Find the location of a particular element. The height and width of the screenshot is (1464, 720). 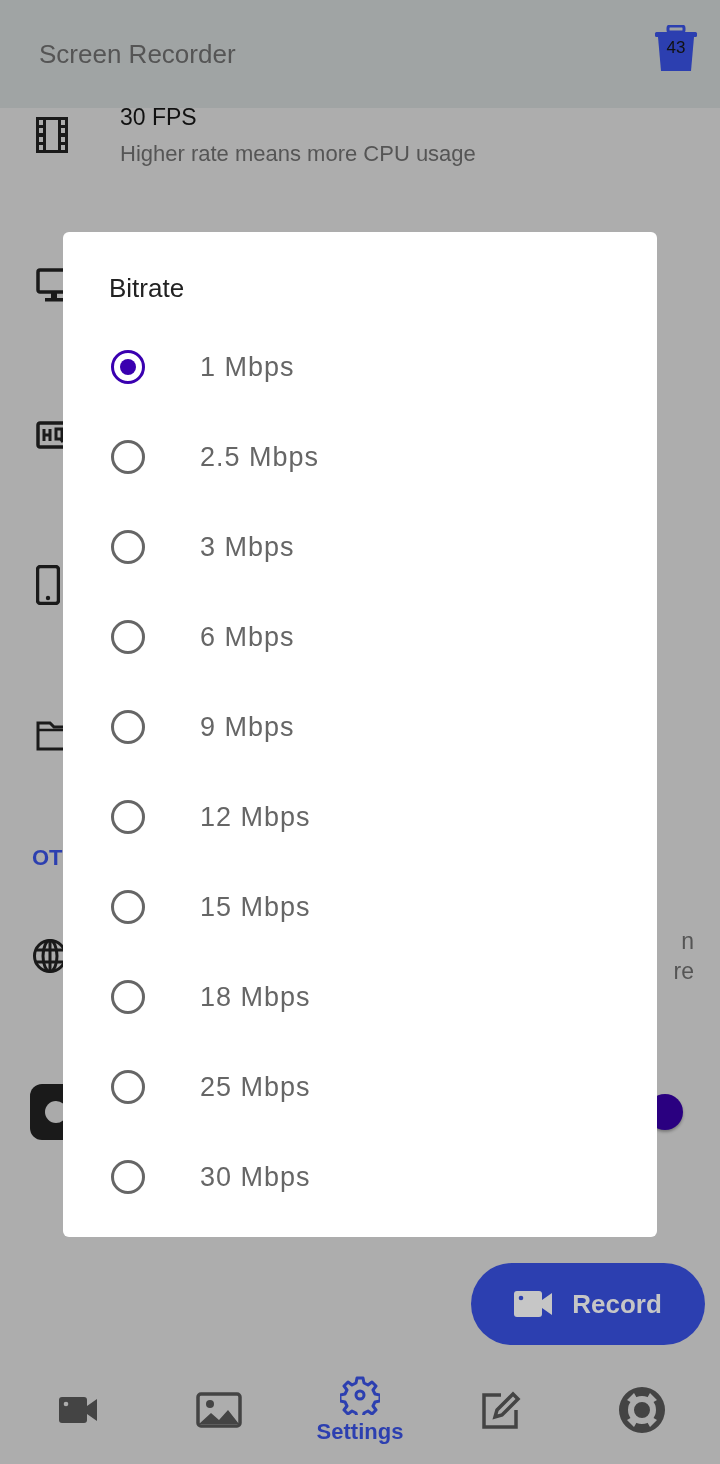

record-button: Record is located at coordinates (588, 1304).